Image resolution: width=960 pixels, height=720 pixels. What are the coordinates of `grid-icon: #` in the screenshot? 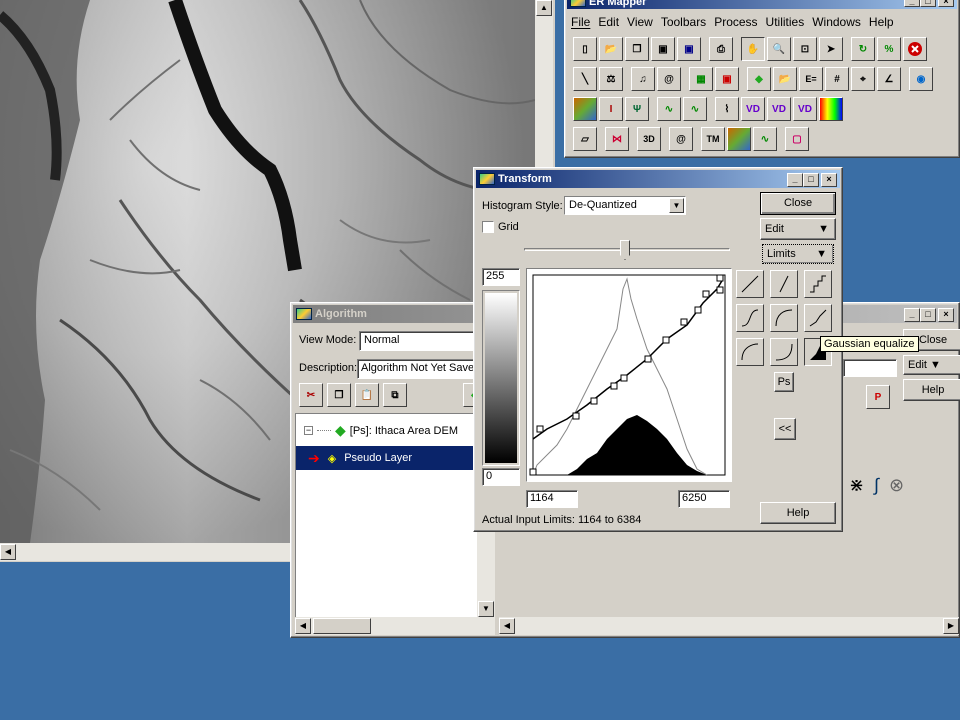 It's located at (837, 79).